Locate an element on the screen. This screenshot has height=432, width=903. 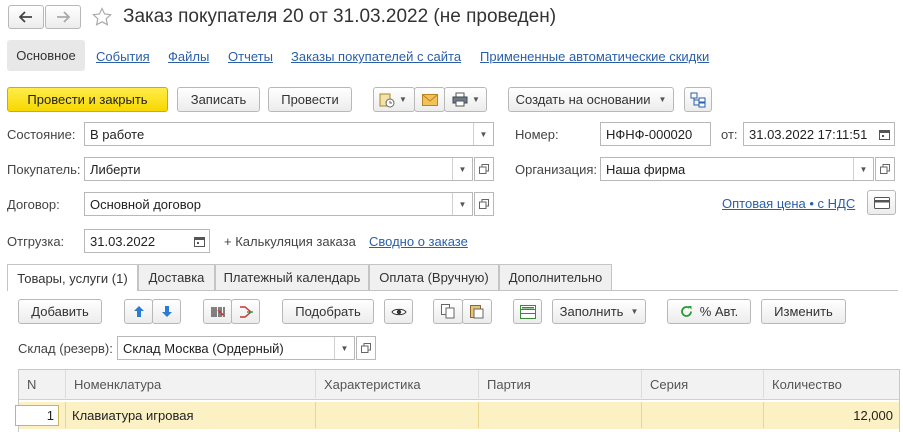
buyer-open-button is located at coordinates (484, 169).